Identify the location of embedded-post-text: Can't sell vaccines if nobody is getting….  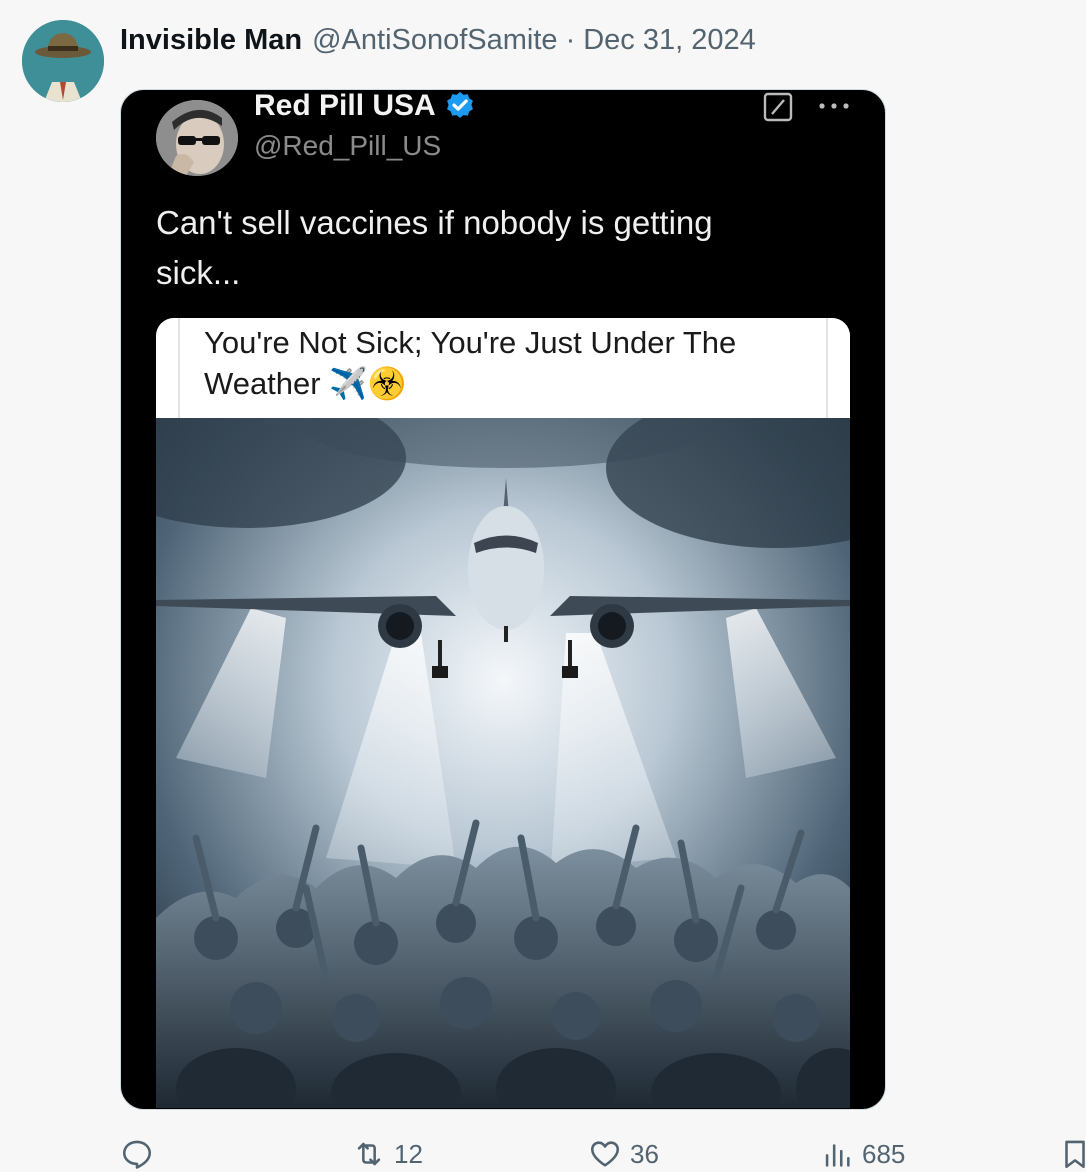
(434, 247).